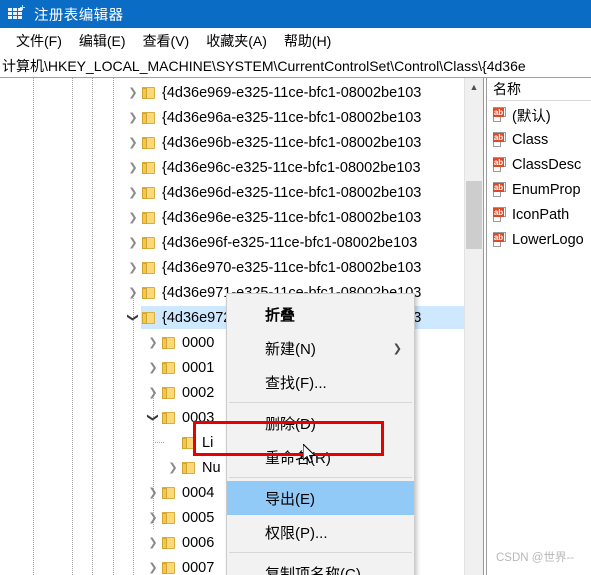  What do you see at coordinates (313, 570) in the screenshot?
I see `context-menu-item-label: 复制项名称(C)` at bounding box center [313, 570].